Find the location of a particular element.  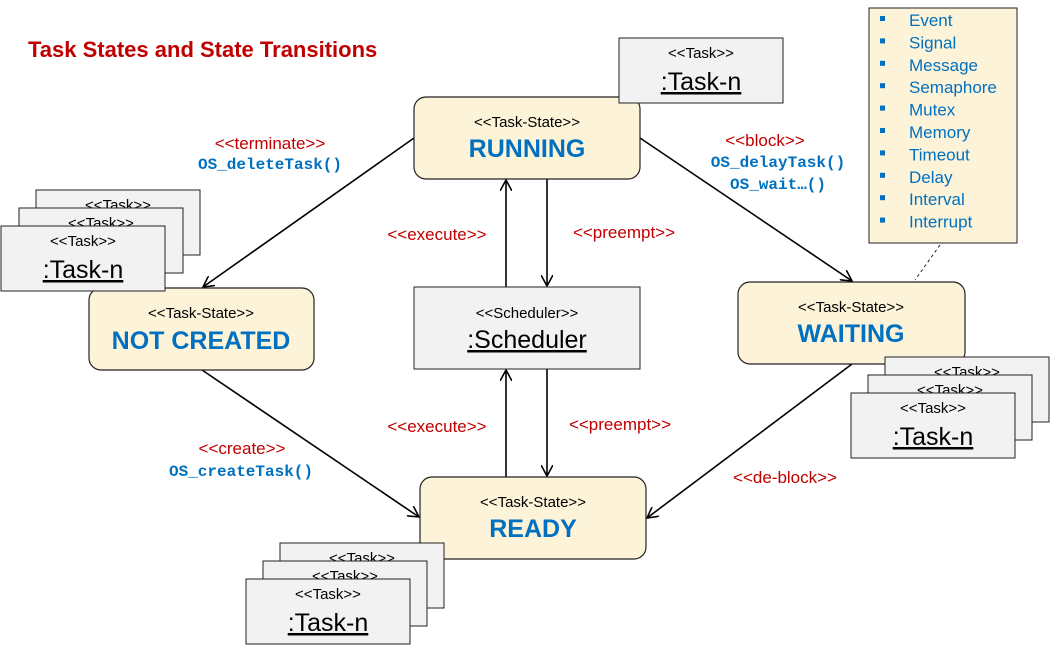

state-name: WAITING is located at coordinates (851, 334).